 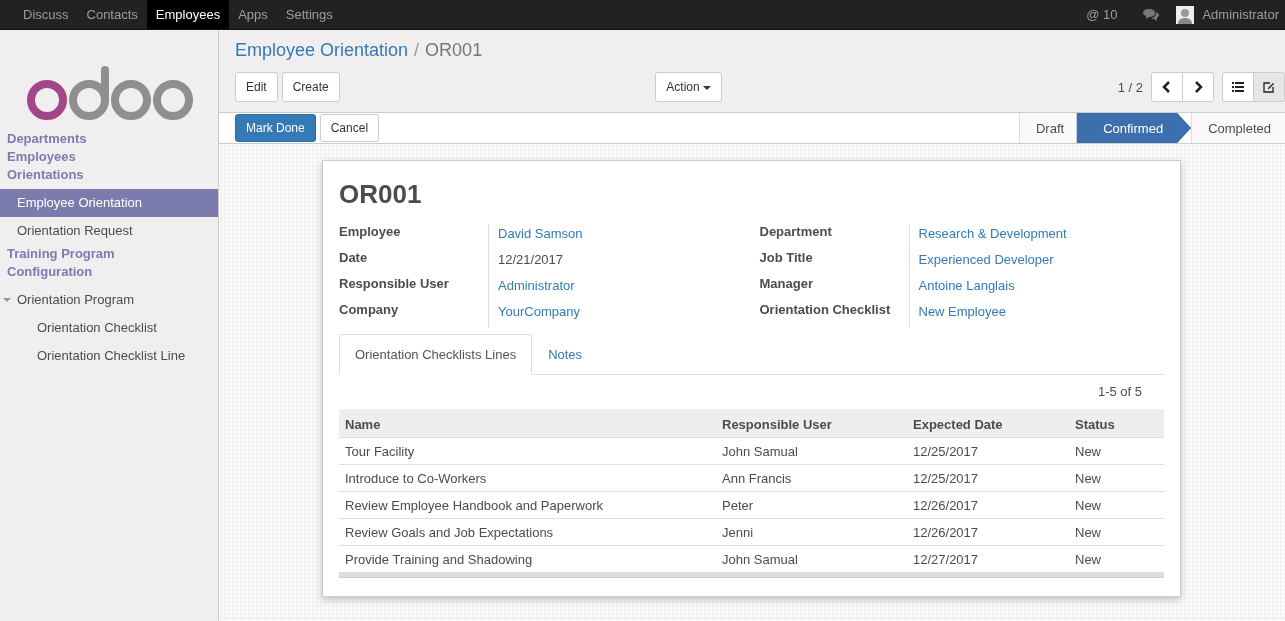 What do you see at coordinates (414, 263) in the screenshot?
I see `field-label: Date` at bounding box center [414, 263].